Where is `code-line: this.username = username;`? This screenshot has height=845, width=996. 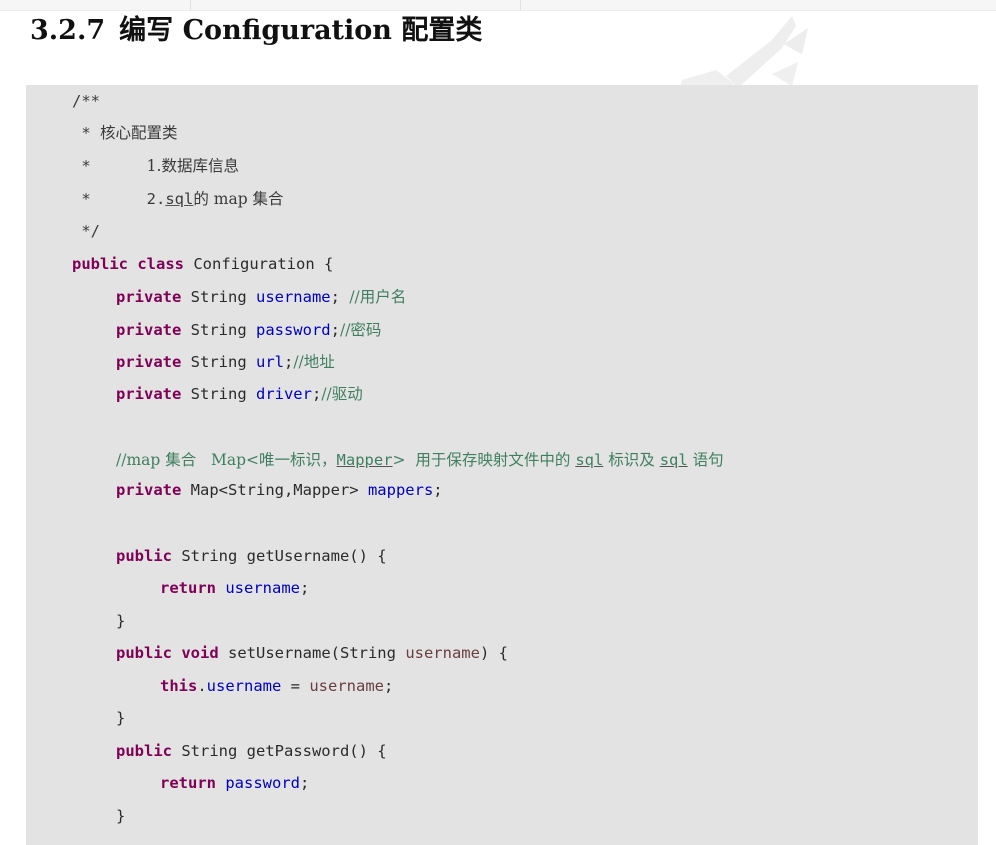
code-line: this.username = username; is located at coordinates (277, 686).